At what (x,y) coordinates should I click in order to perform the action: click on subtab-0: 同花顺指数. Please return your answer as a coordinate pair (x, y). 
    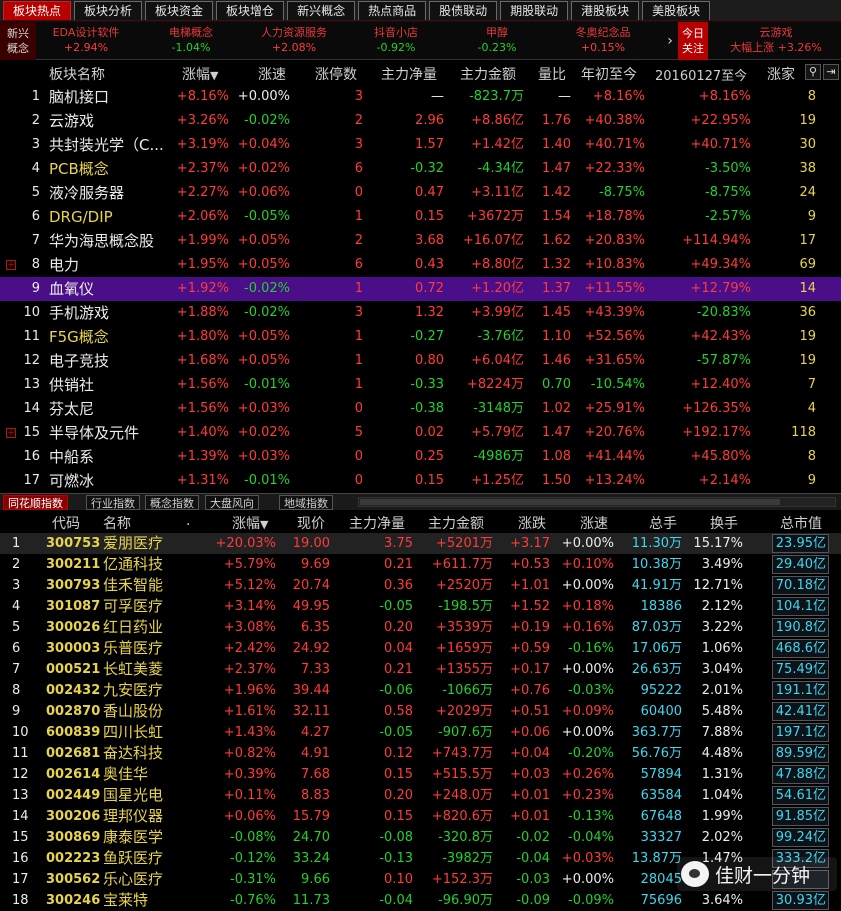
    Looking at the image, I should click on (35, 502).